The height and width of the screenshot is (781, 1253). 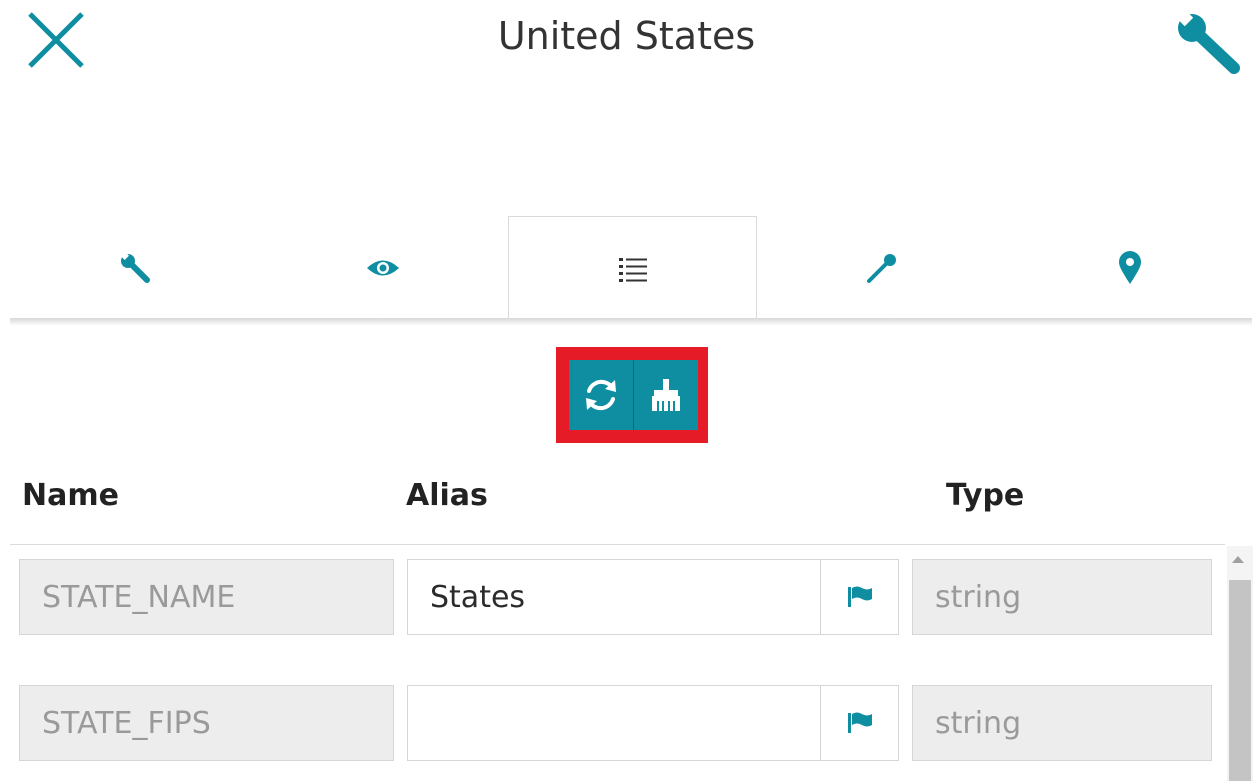 I want to click on field-alias-input: States, so click(x=614, y=597).